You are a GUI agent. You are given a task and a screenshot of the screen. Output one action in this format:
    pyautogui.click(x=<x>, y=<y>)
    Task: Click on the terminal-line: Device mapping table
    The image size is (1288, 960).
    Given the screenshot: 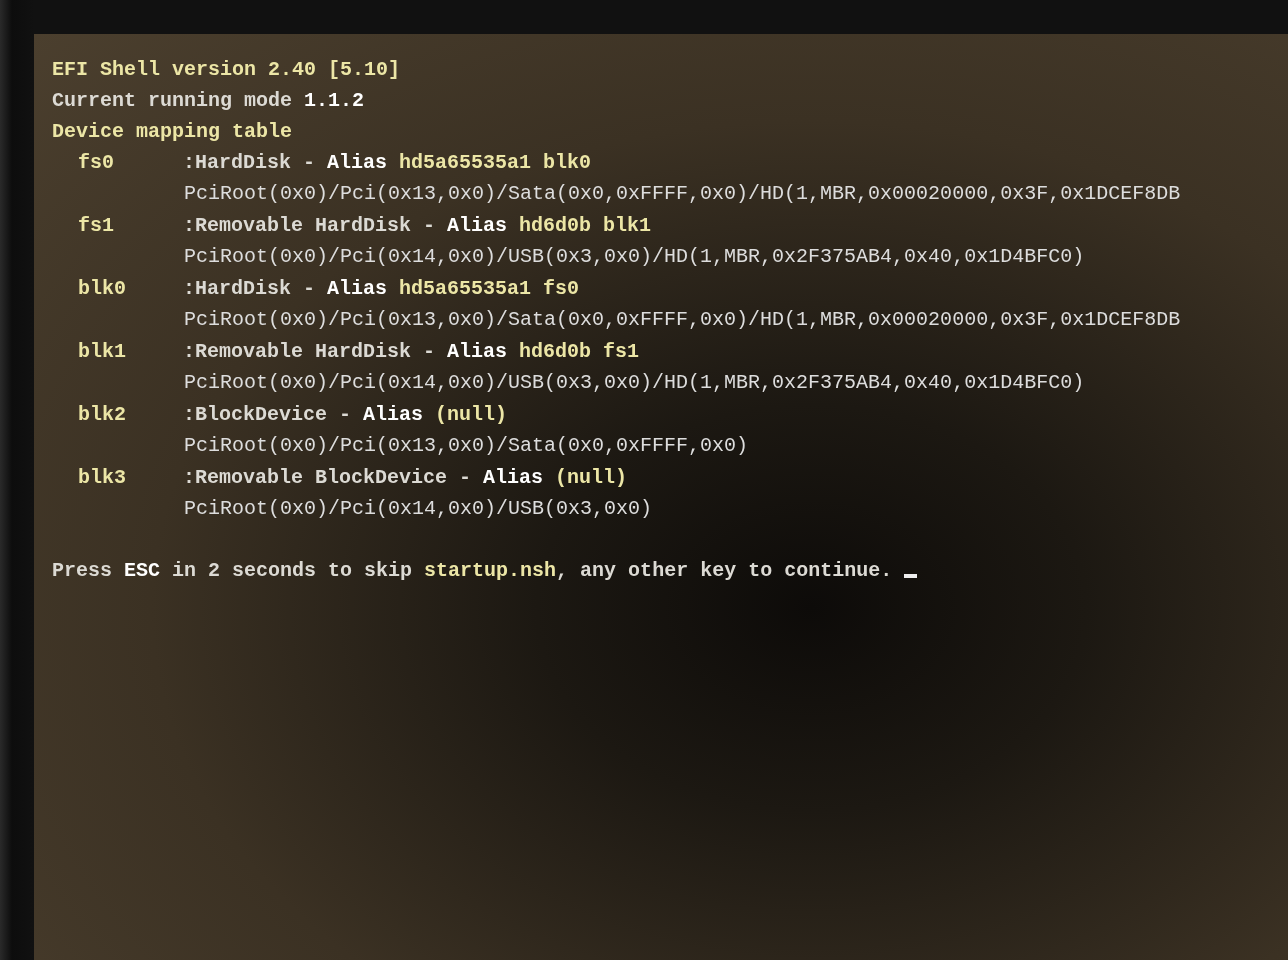 What is the action you would take?
    pyautogui.click(x=173, y=132)
    